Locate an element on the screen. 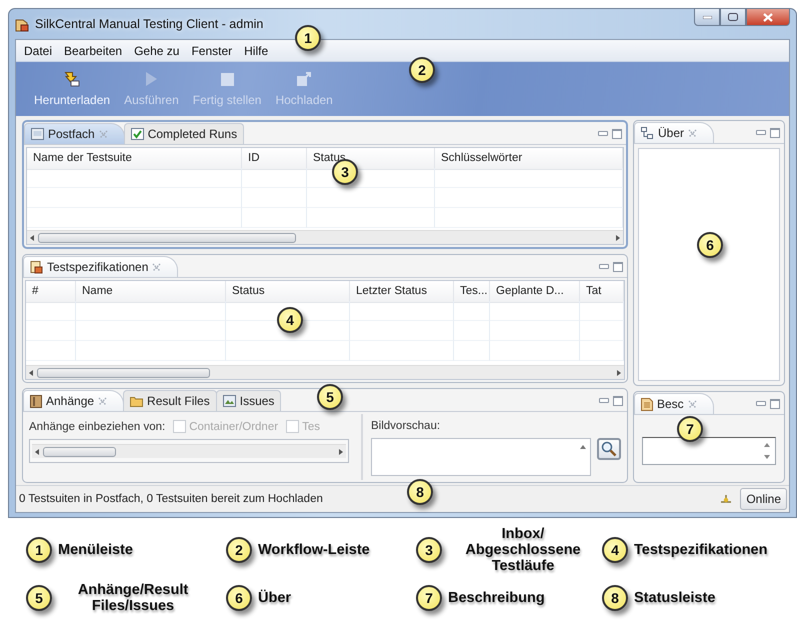 This screenshot has width=797, height=625. number-badge: 6 is located at coordinates (239, 598).